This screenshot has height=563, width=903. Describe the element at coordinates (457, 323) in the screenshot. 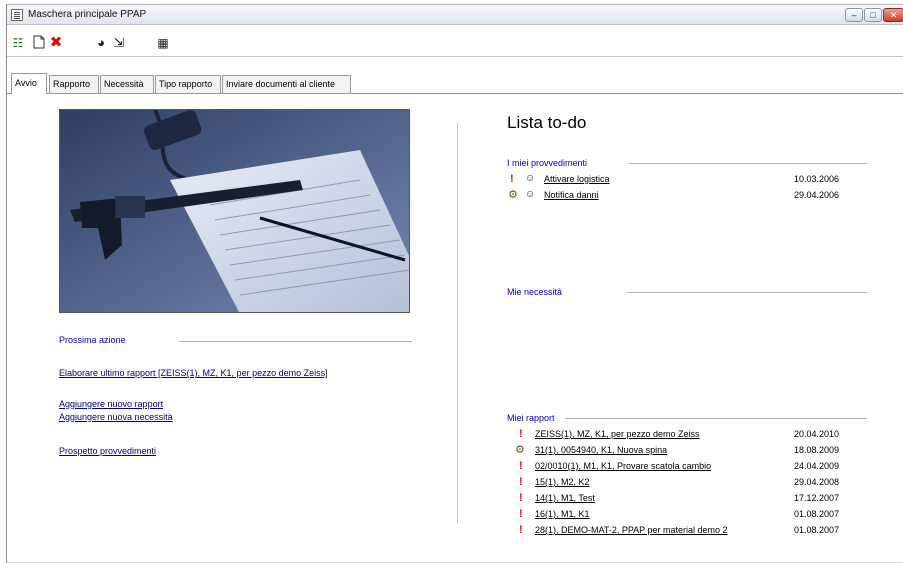

I see `panel-divider` at that location.